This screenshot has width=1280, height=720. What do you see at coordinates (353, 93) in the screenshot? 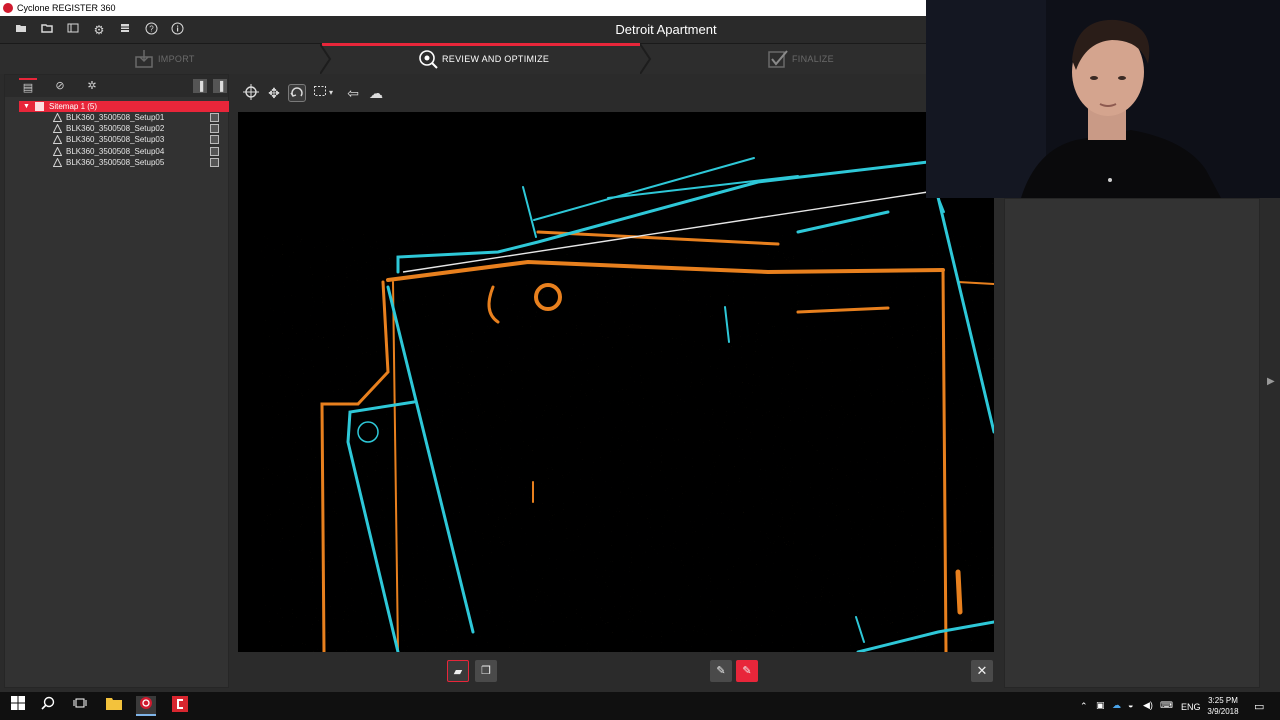
I see `back-icon: ⇦` at bounding box center [353, 93].